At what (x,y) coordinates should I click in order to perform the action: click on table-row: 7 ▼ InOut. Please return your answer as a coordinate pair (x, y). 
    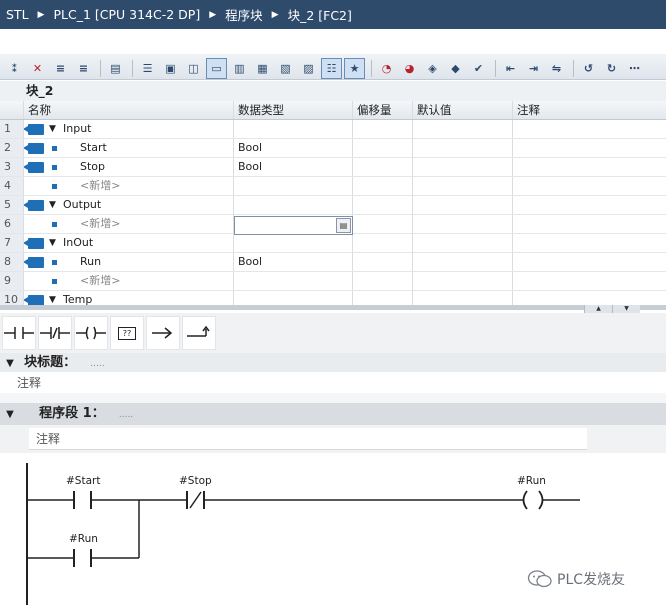
    Looking at the image, I should click on (333, 243).